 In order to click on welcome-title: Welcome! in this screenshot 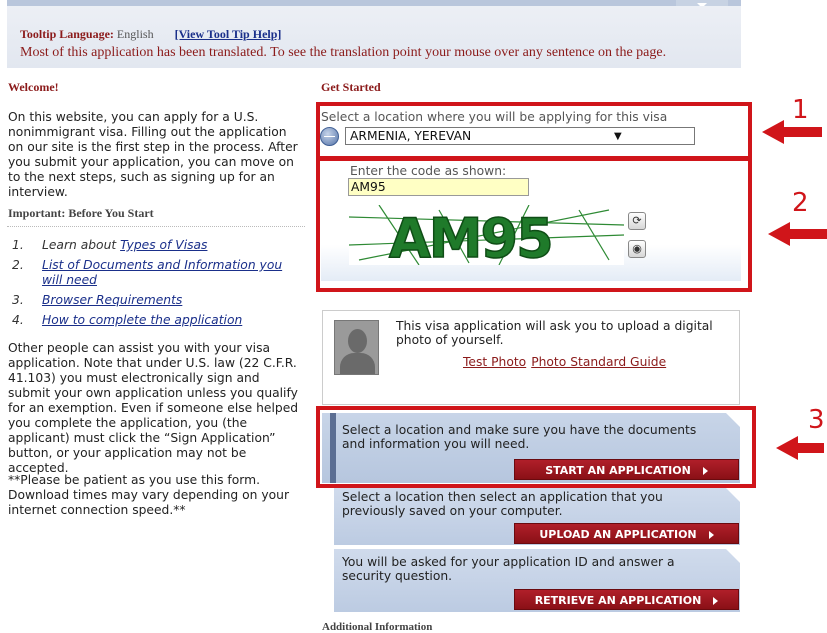, I will do `click(33, 87)`.